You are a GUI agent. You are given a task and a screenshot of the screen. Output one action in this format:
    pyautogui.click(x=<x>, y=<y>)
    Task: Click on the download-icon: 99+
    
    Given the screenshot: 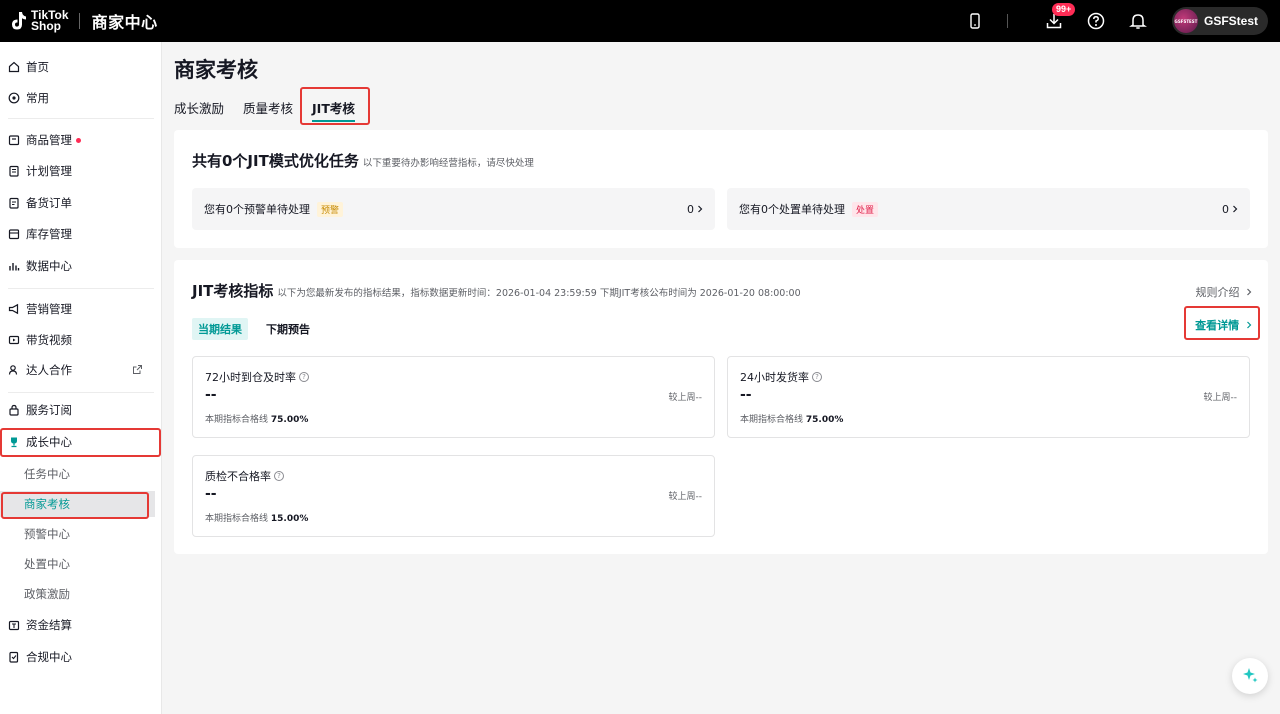 What is the action you would take?
    pyautogui.click(x=1059, y=18)
    